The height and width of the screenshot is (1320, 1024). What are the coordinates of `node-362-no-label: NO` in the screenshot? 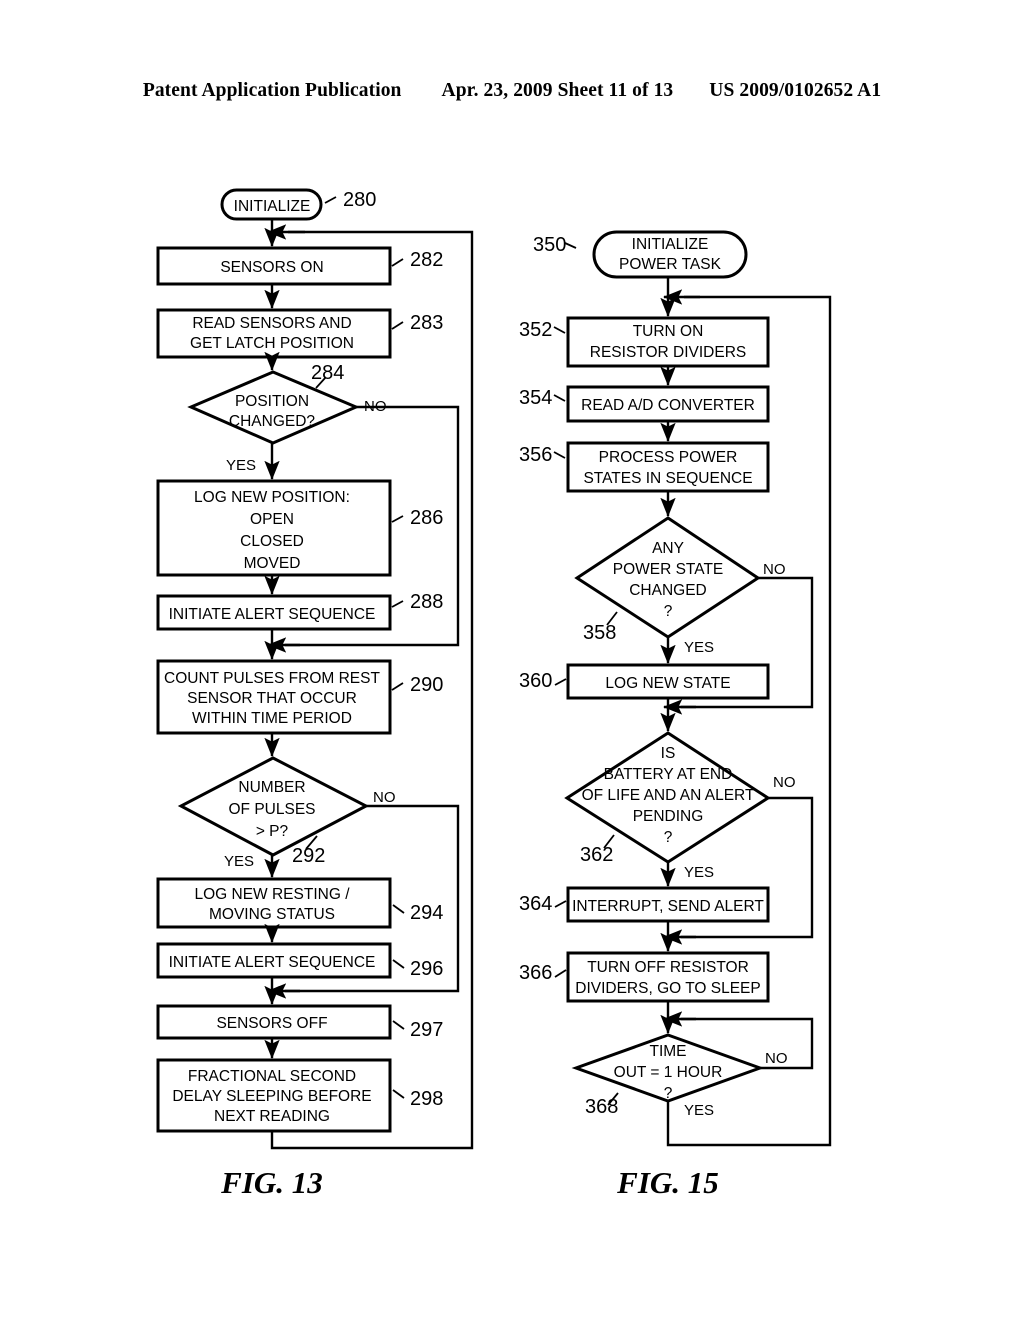 It's located at (784, 782).